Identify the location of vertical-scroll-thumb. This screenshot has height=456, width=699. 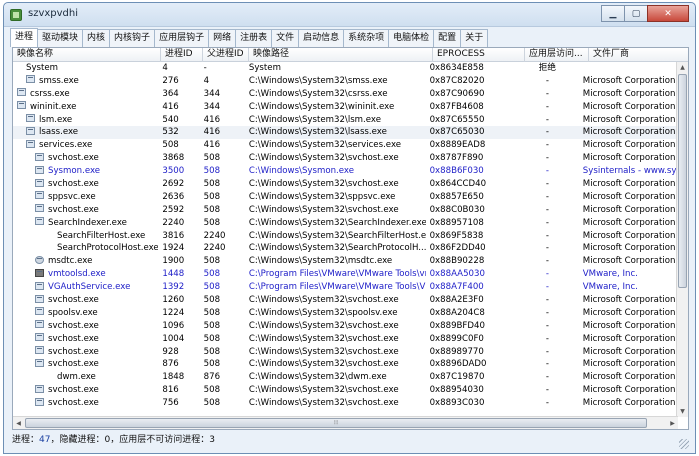
(682, 181).